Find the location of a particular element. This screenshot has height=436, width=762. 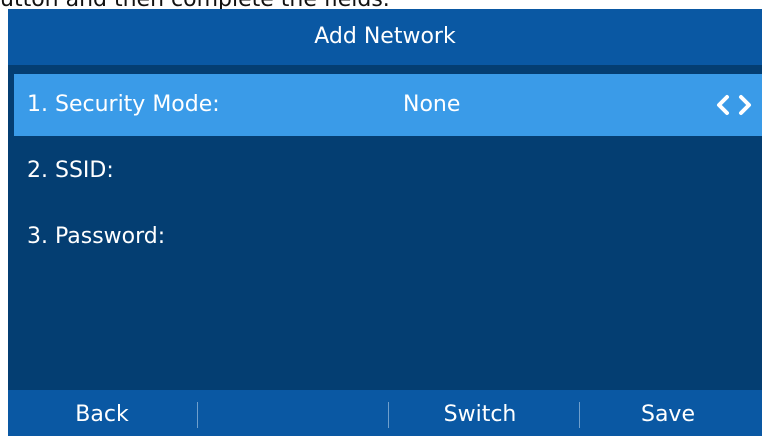

security-mode-switcher is located at coordinates (734, 105).